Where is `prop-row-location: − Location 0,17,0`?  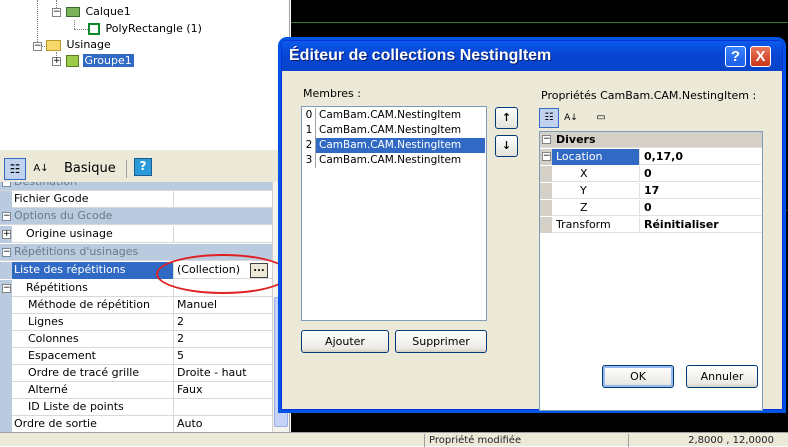 prop-row-location: − Location 0,17,0 is located at coordinates (651, 157).